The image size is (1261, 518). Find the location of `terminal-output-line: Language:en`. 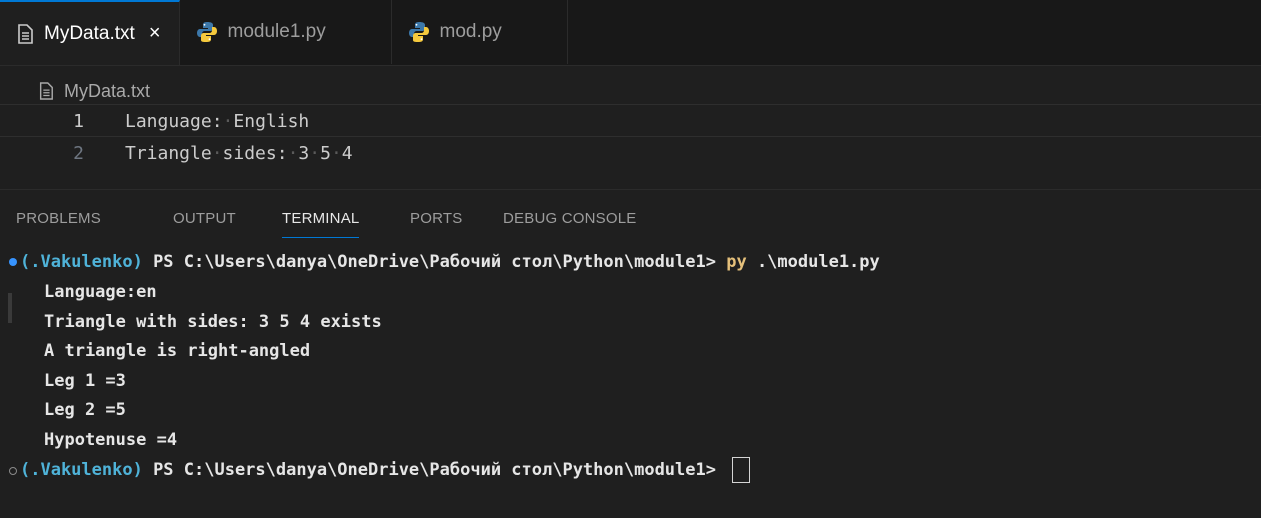

terminal-output-line: Language:en is located at coordinates (100, 292).